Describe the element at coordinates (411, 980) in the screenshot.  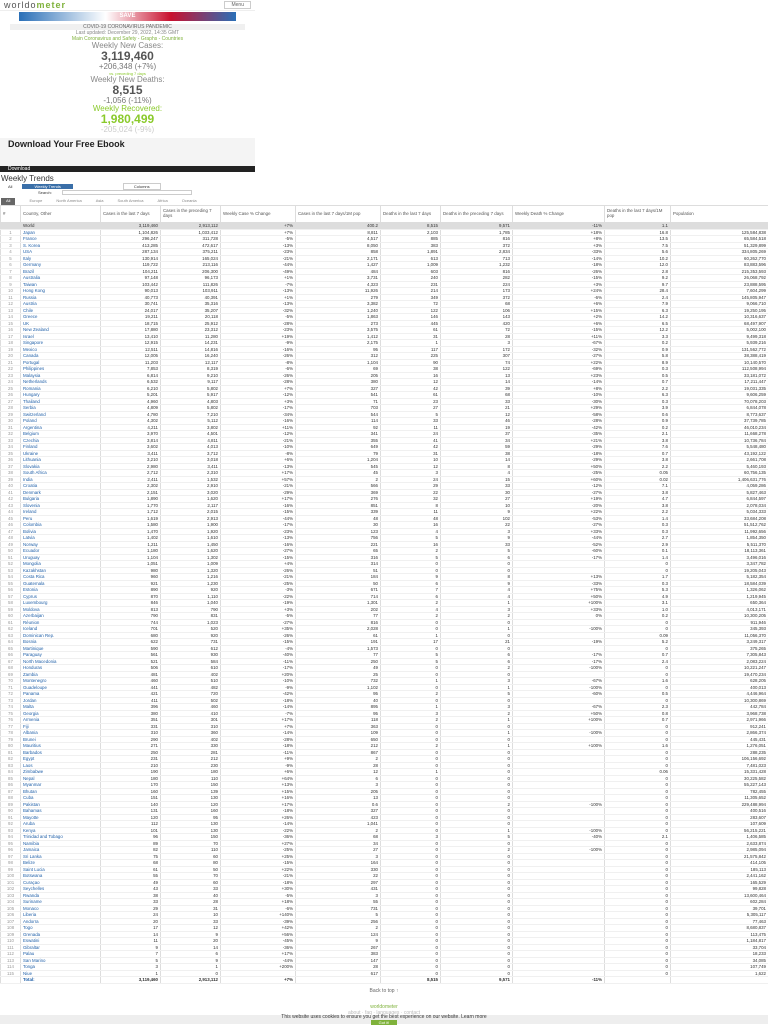
I see `table-cell: 8,515` at that location.